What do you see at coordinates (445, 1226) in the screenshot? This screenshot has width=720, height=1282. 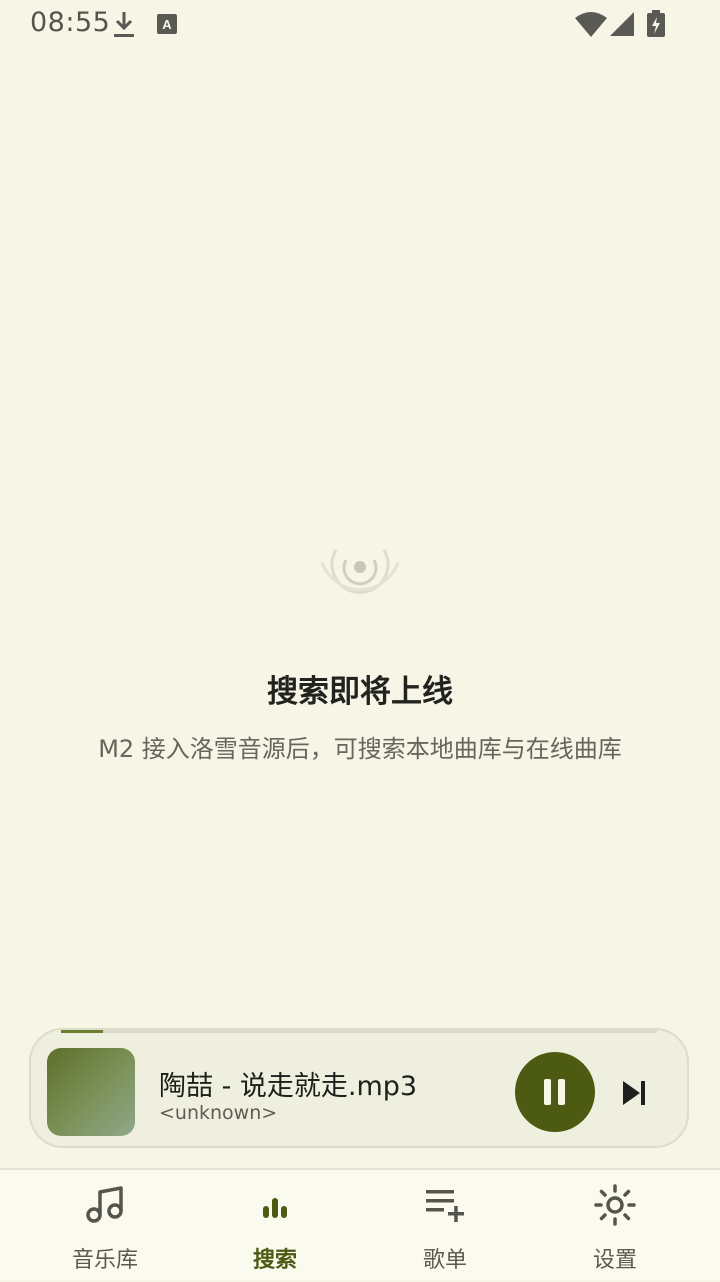 I see `nav-item-playlists: 歌单` at bounding box center [445, 1226].